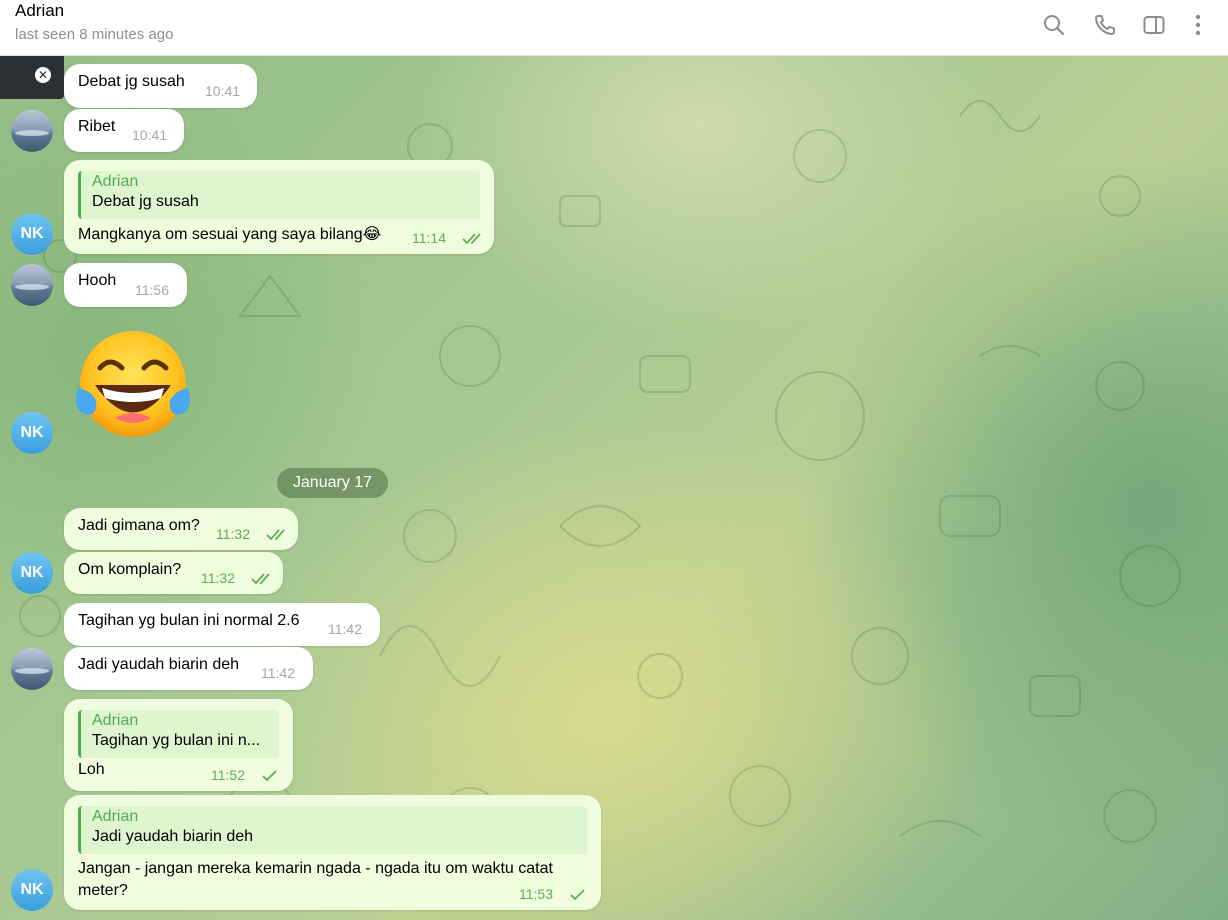  What do you see at coordinates (230, 234) in the screenshot?
I see `message-text: Mangkanya om sesuai yang saya bilang😂` at bounding box center [230, 234].